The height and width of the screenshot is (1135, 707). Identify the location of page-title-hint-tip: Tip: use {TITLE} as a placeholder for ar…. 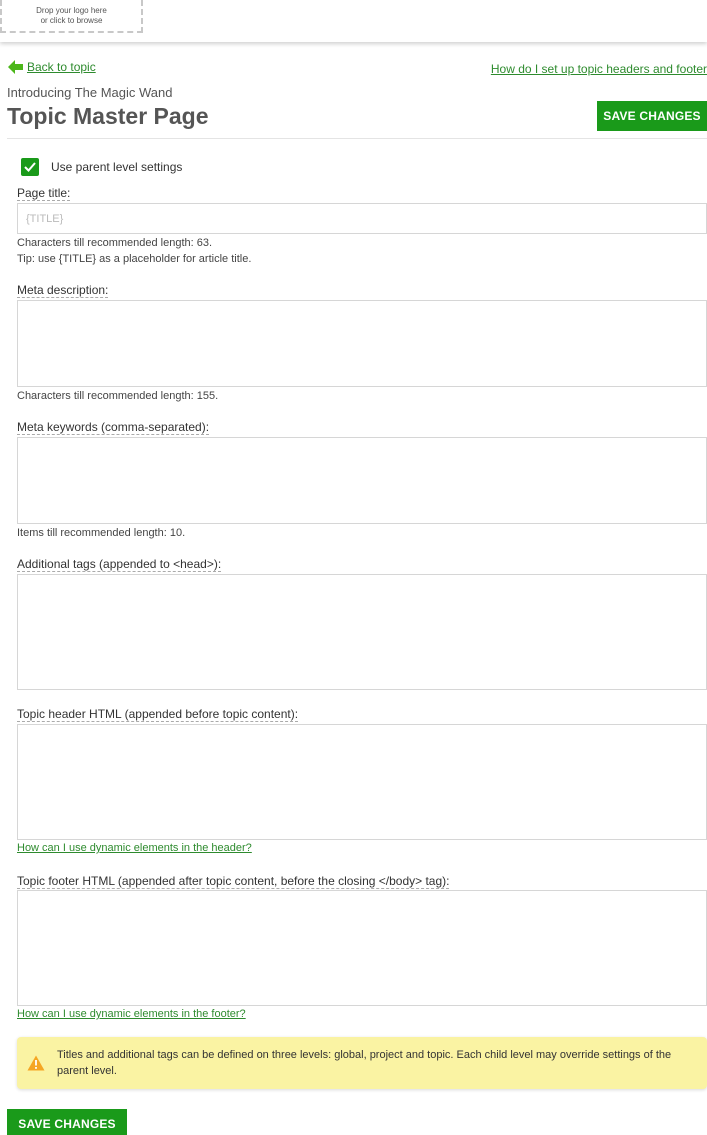
(134, 259).